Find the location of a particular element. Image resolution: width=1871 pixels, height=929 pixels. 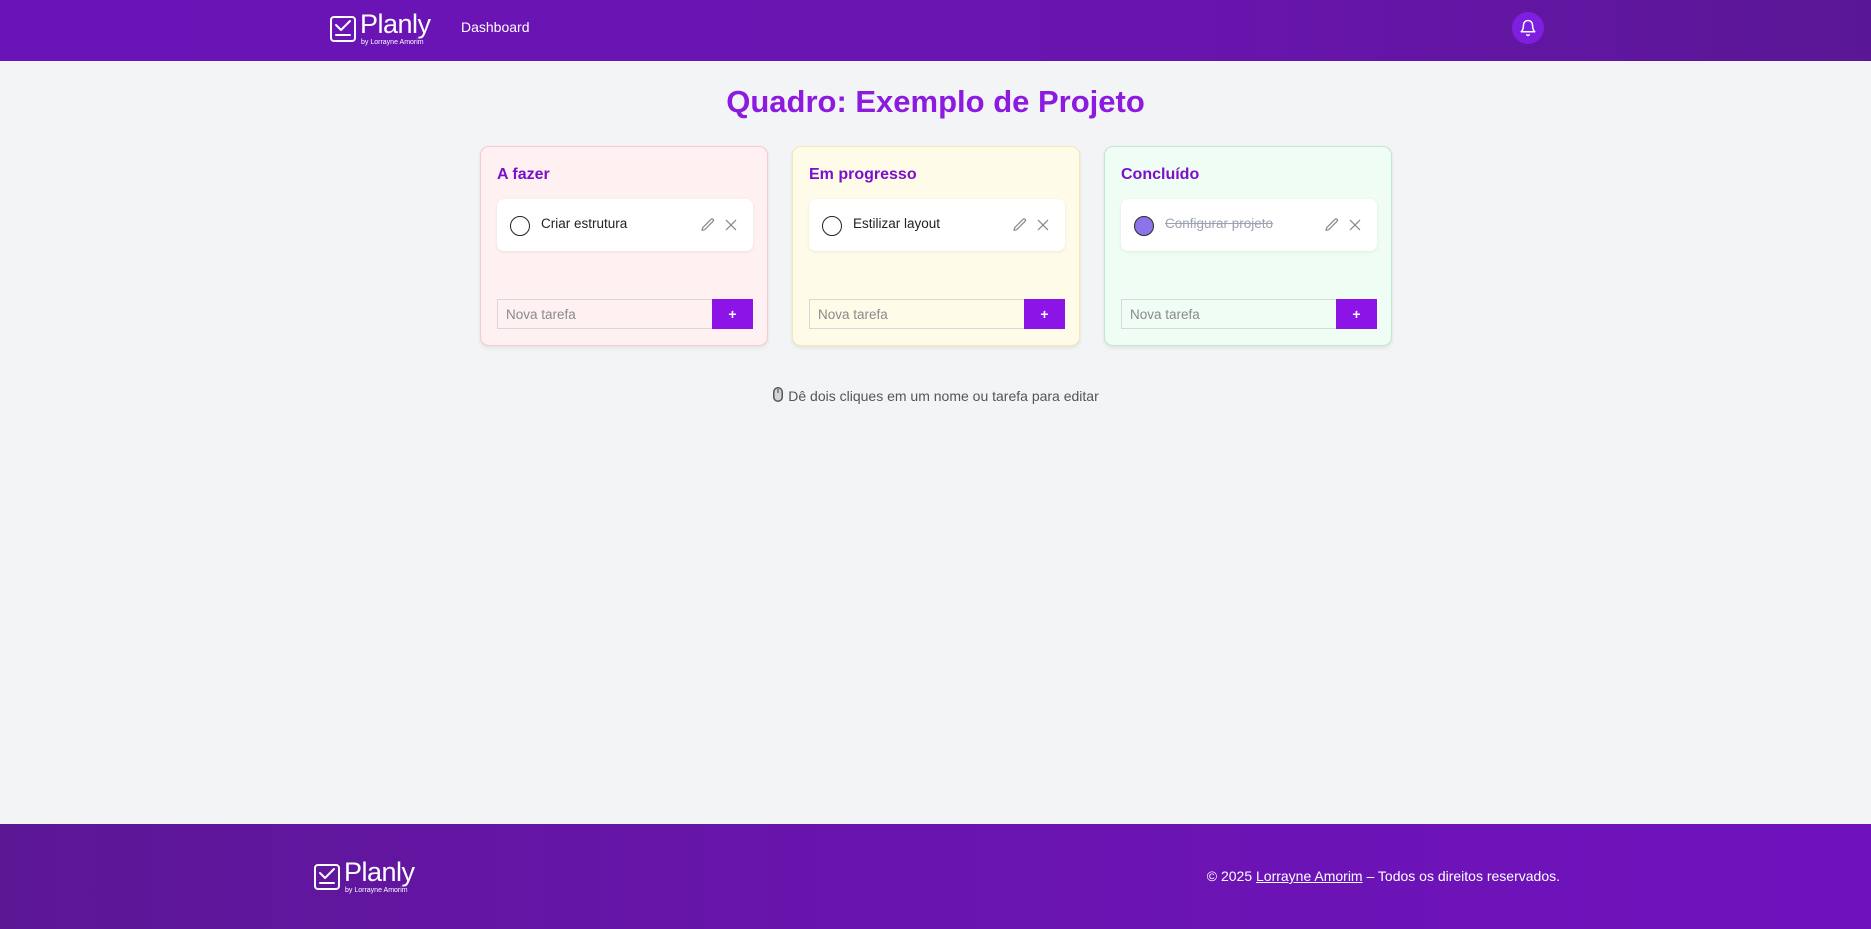

copyright-prefix: © 2025 is located at coordinates (1231, 876).